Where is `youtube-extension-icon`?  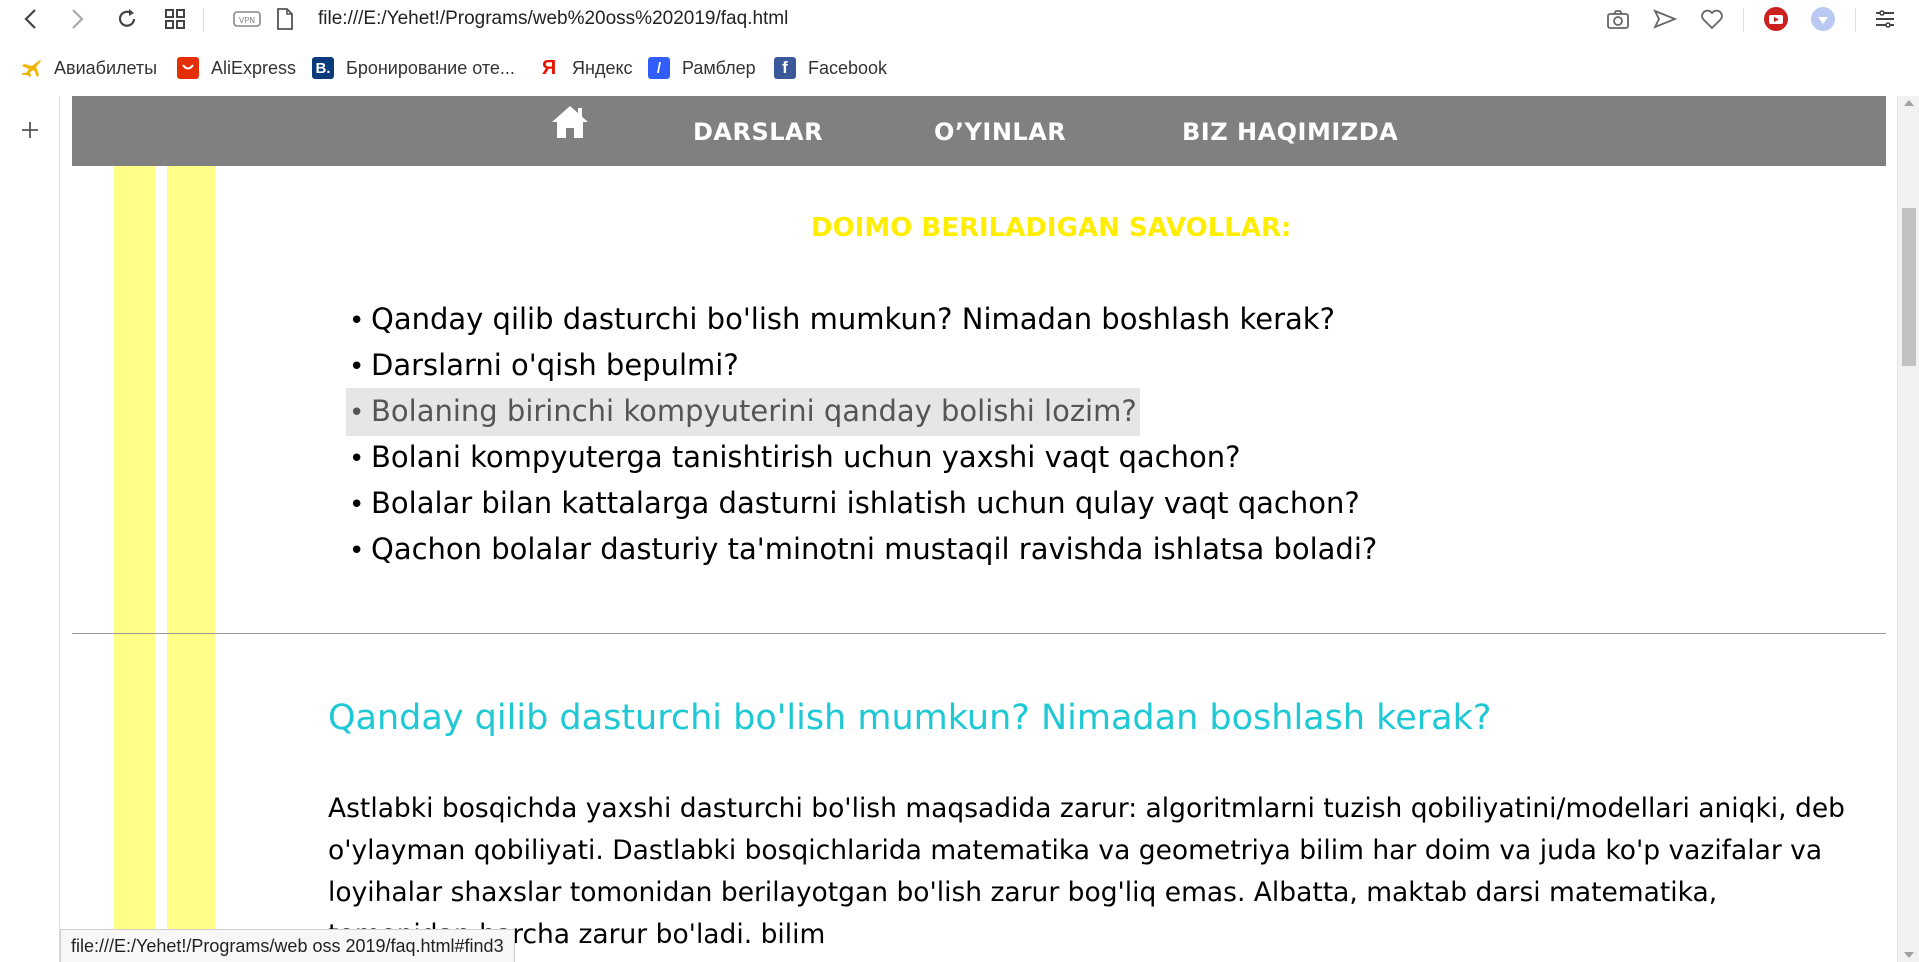 youtube-extension-icon is located at coordinates (1776, 19).